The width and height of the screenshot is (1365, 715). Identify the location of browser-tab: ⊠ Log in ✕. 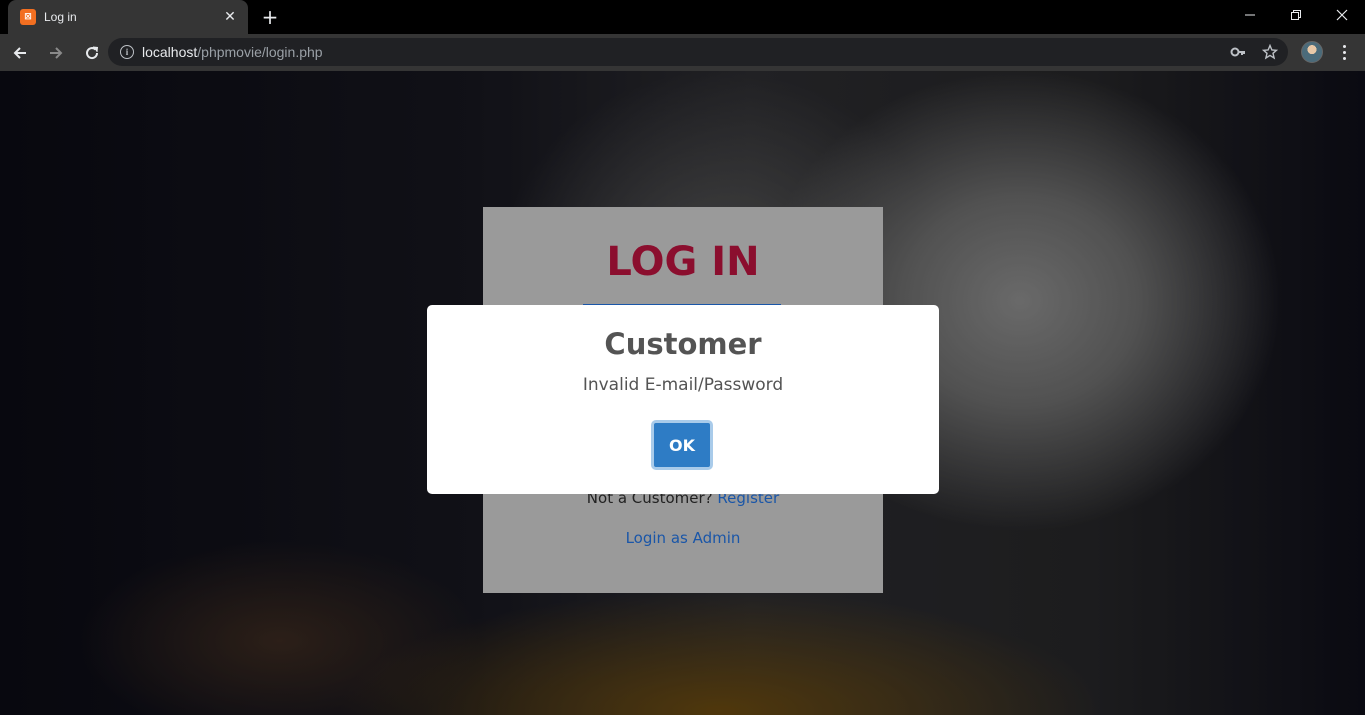
(128, 17).